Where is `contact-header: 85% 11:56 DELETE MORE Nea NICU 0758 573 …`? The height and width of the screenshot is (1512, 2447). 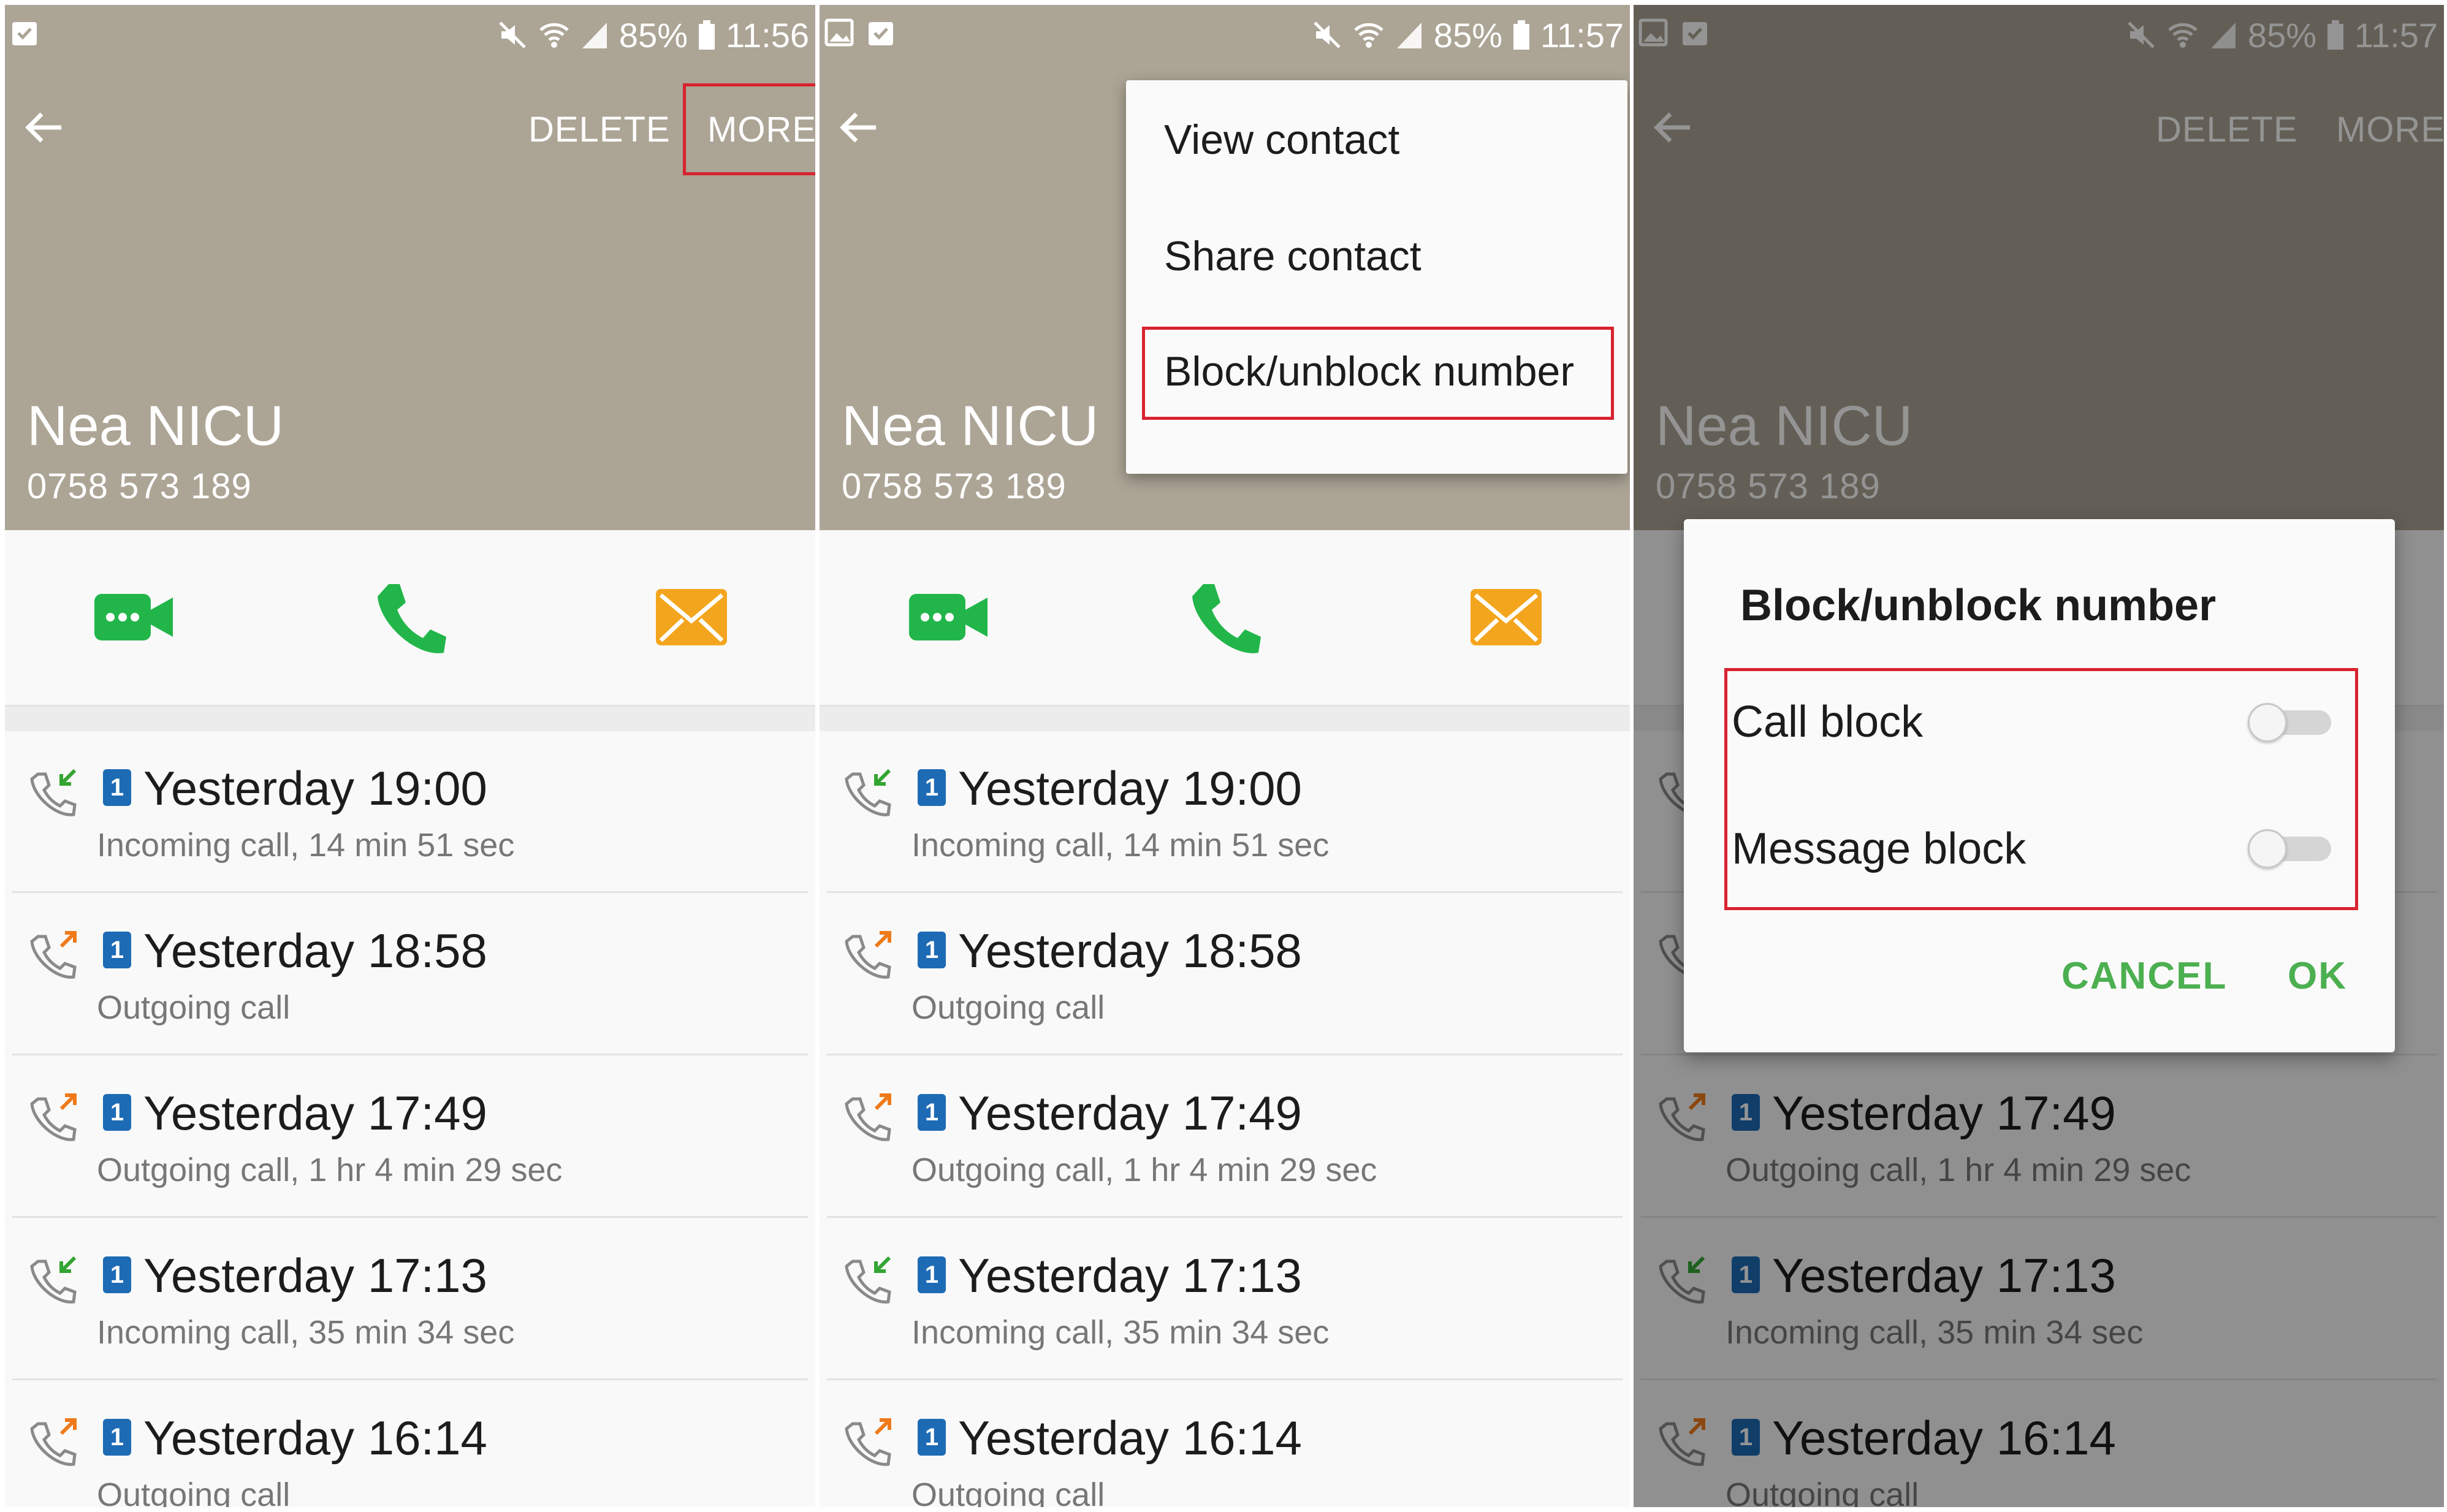 contact-header: 85% 11:56 DELETE MORE Nea NICU 0758 573 … is located at coordinates (410, 267).